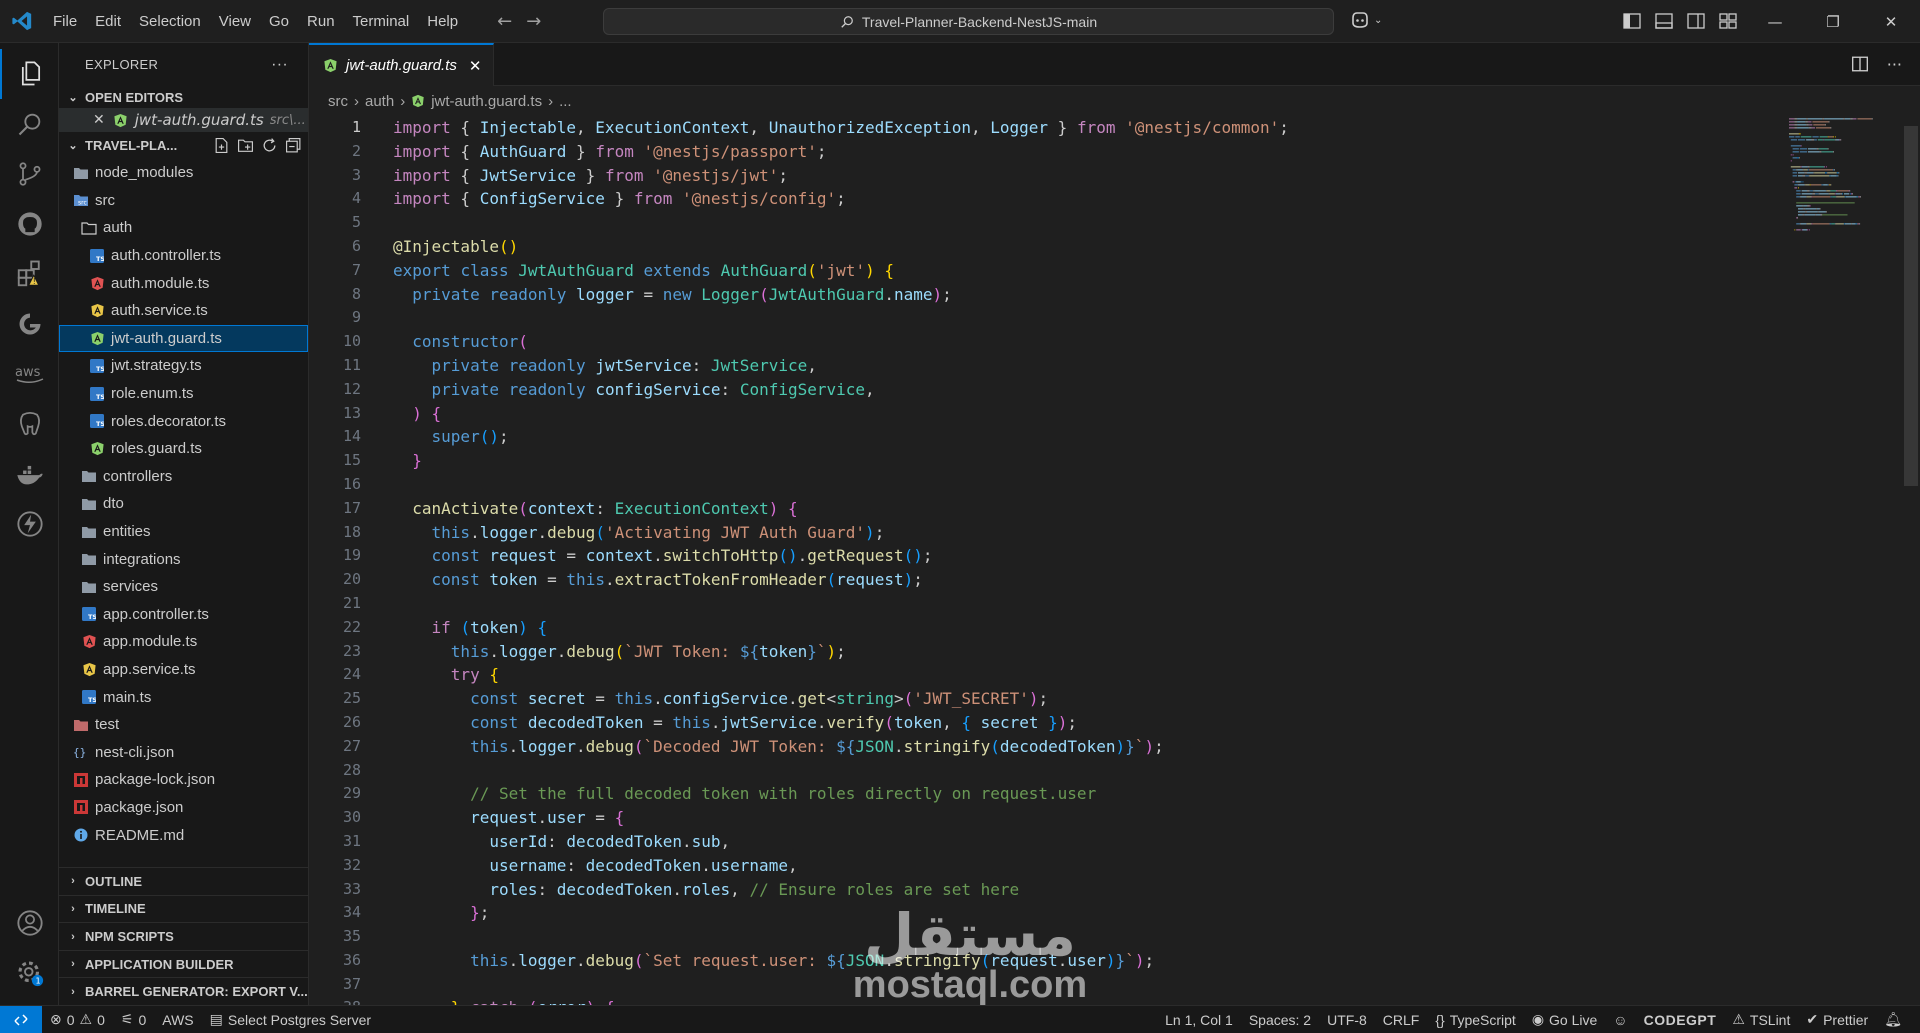 This screenshot has width=1920, height=1033. Describe the element at coordinates (533, 21) in the screenshot. I see `forward-arrow-icon: →` at that location.